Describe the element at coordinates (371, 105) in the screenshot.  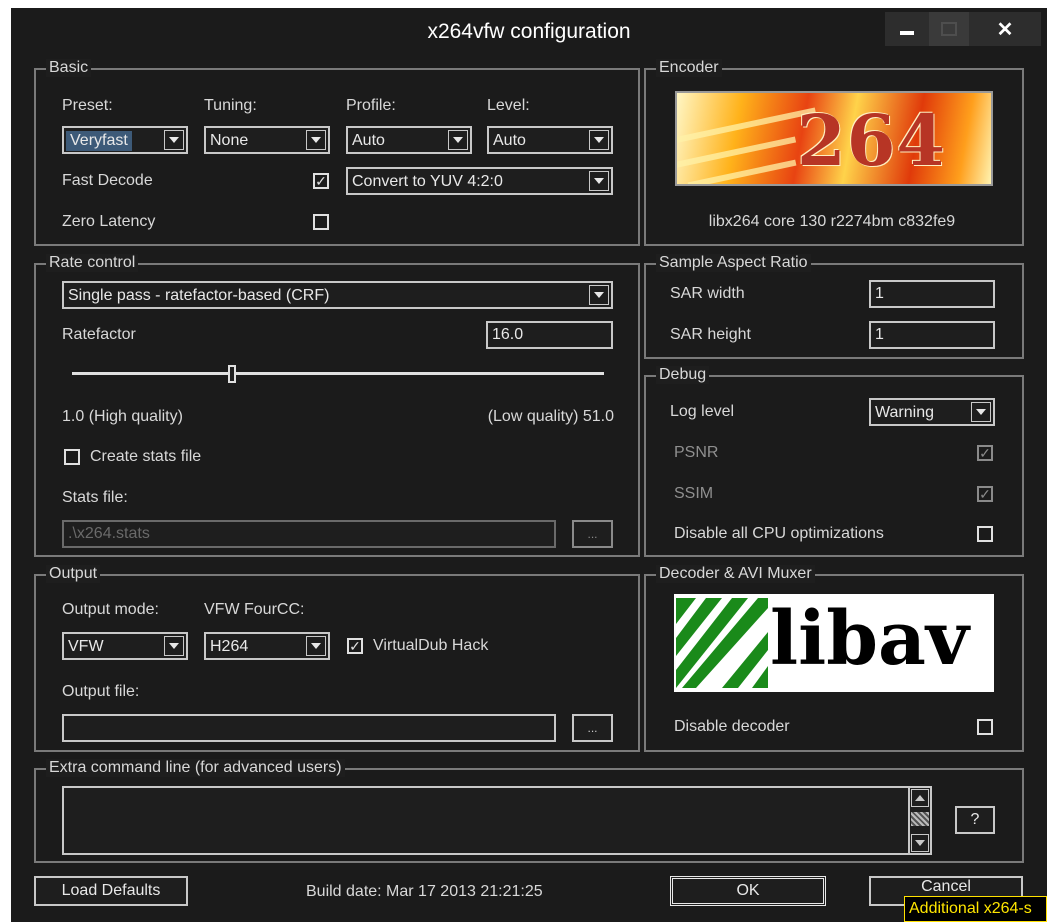
I see `profile-label: Profile:` at that location.